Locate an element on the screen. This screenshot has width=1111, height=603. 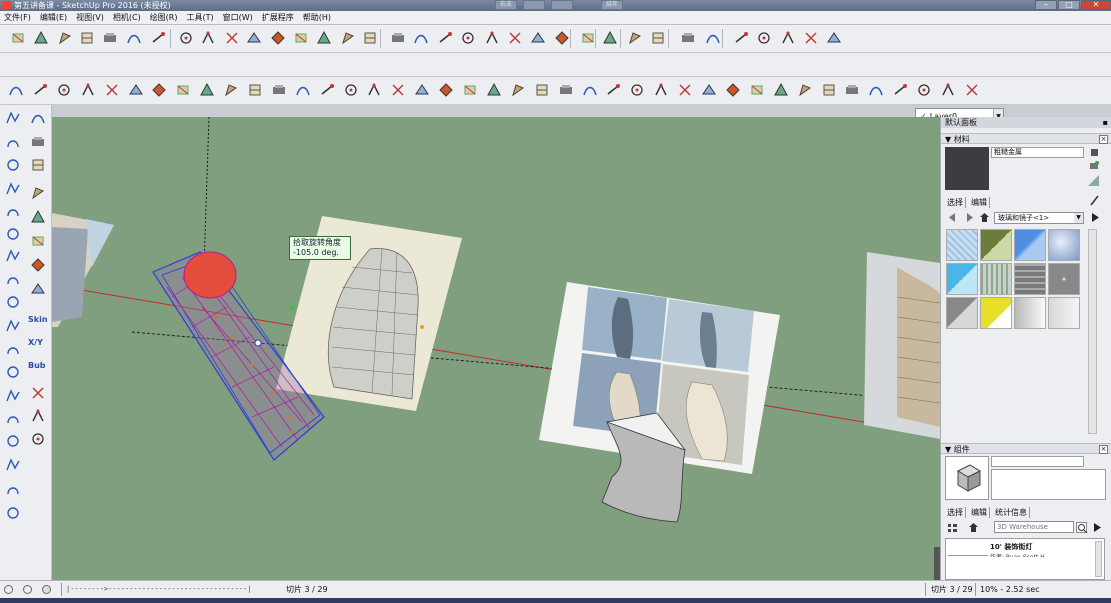
close-button: ✕ is located at coordinates (1096, 5).